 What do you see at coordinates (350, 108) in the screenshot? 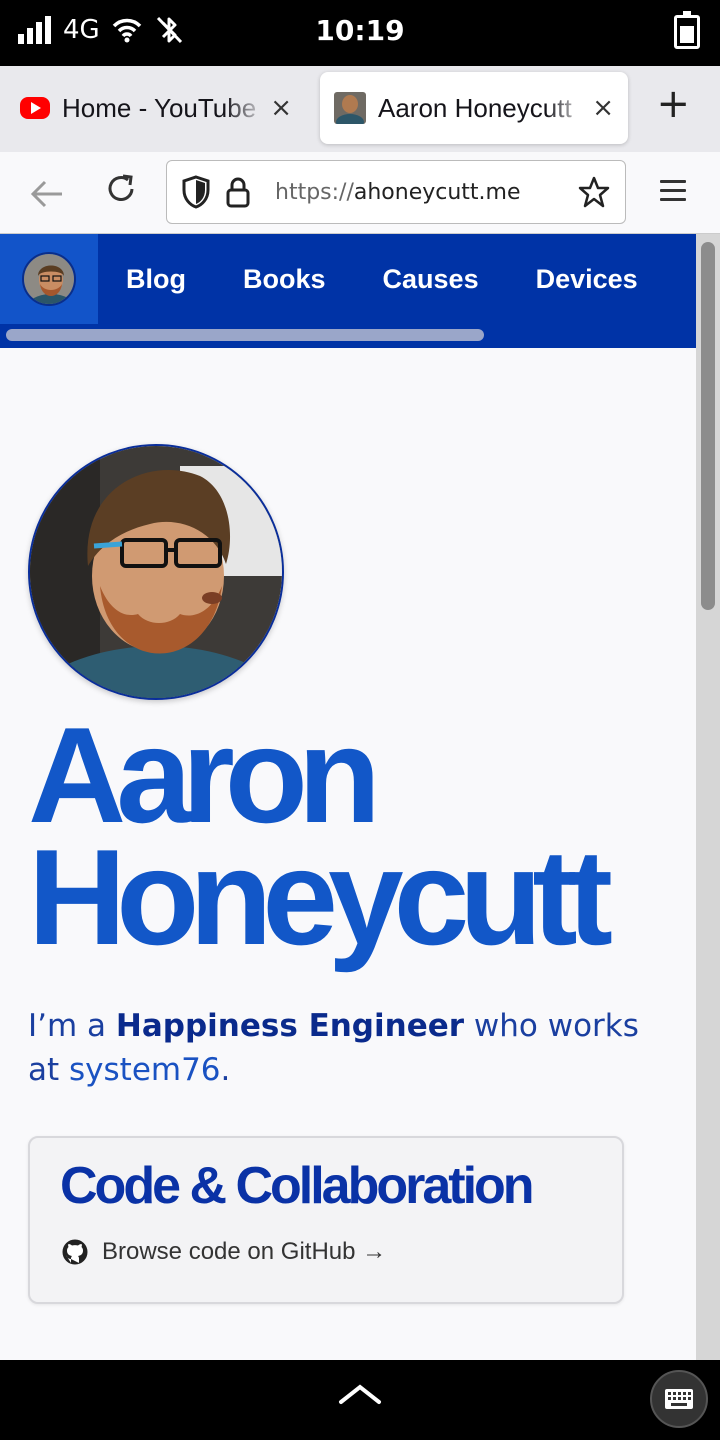
I see `site-favicon` at bounding box center [350, 108].